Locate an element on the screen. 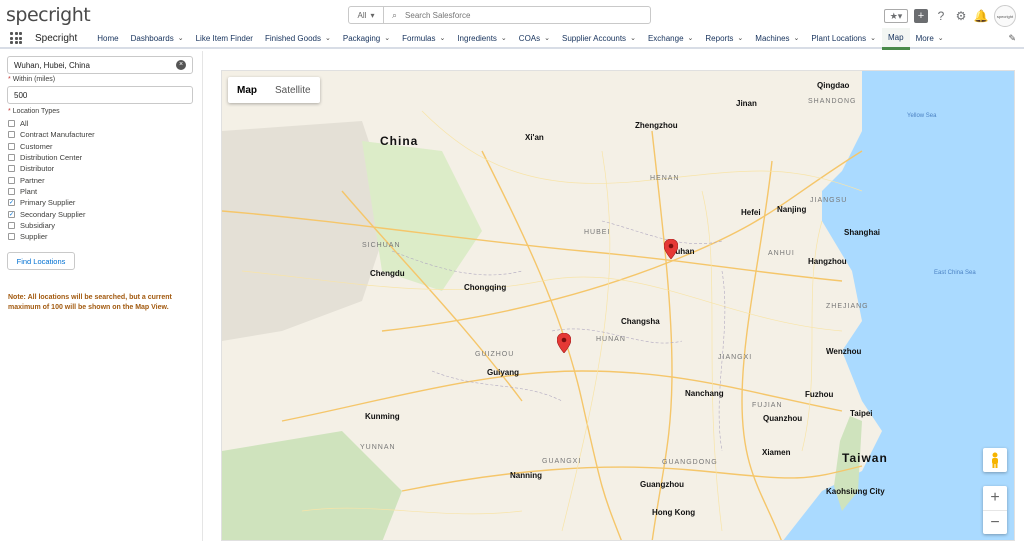  zoom-in-button: + is located at coordinates (995, 498).